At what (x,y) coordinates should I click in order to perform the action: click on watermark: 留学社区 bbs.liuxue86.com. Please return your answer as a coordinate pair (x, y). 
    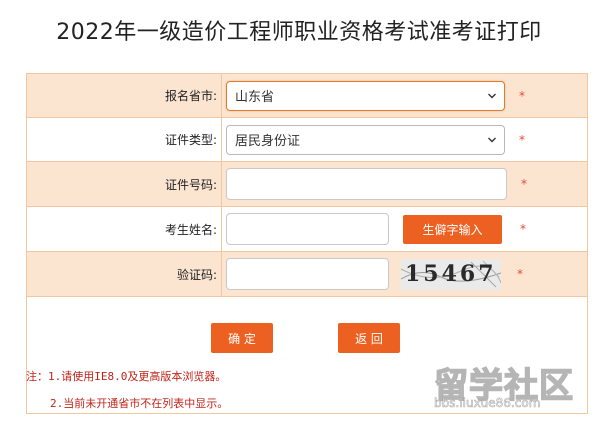
    Looking at the image, I should click on (508, 387).